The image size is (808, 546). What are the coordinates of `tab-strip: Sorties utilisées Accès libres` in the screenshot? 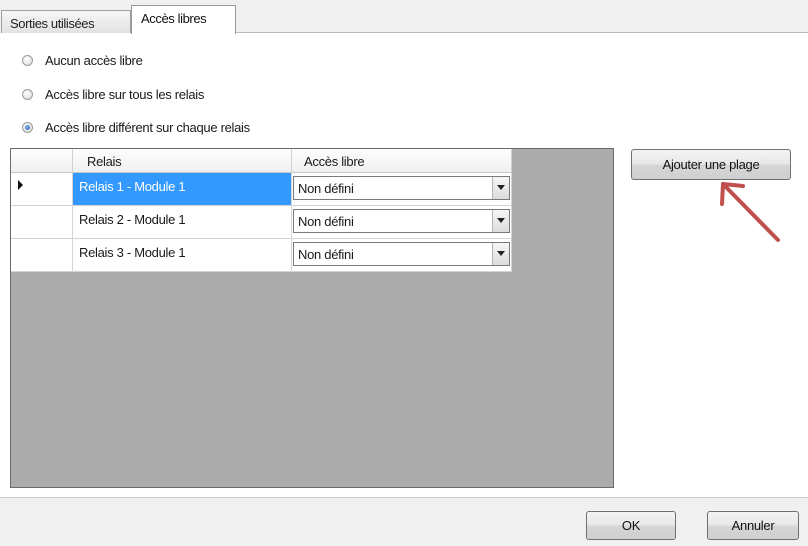 It's located at (404, 17).